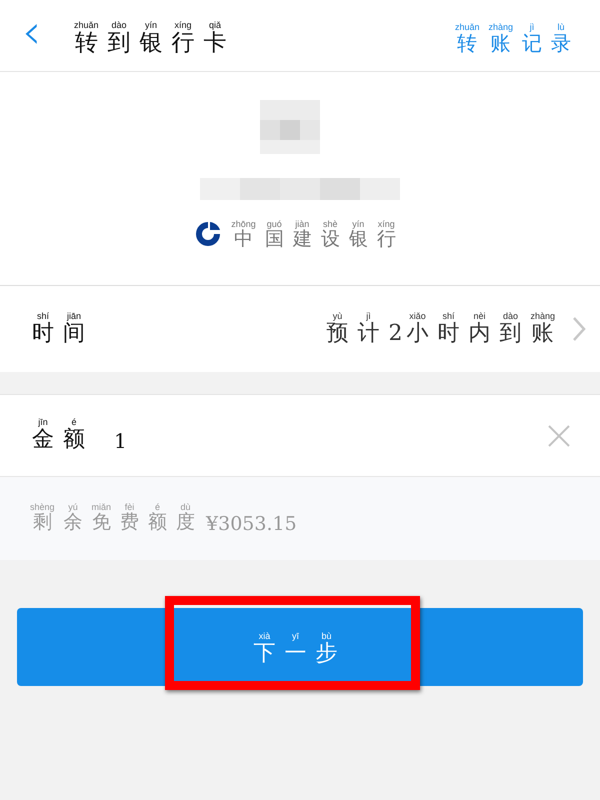 Image resolution: width=600 pixels, height=800 pixels. What do you see at coordinates (314, 234) in the screenshot?
I see `bank-name: zhōng 中 guó 国 jiàn 建 shè 设 yín 银 xíng 行` at bounding box center [314, 234].